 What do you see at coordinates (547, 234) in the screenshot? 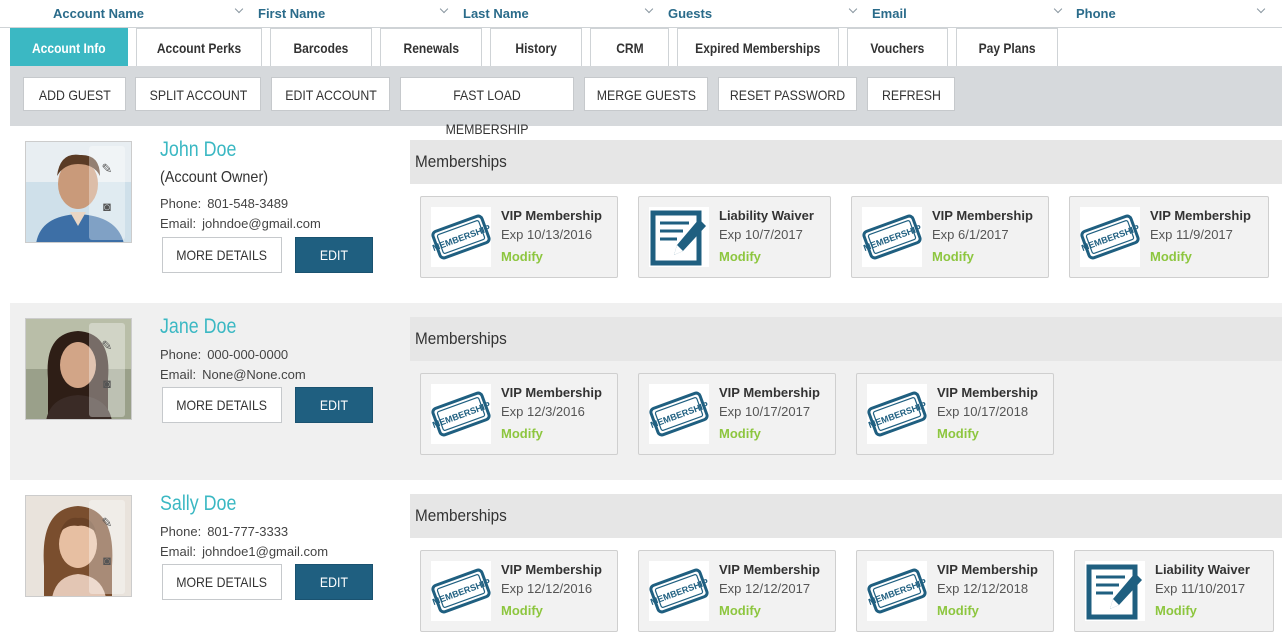
I see `membership-expiry: Exp 10/13/2016` at bounding box center [547, 234].